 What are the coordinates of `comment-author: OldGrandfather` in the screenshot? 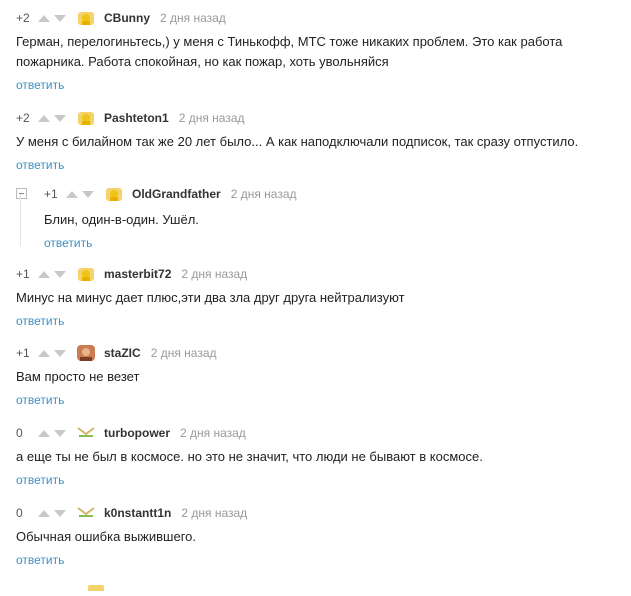 It's located at (176, 194).